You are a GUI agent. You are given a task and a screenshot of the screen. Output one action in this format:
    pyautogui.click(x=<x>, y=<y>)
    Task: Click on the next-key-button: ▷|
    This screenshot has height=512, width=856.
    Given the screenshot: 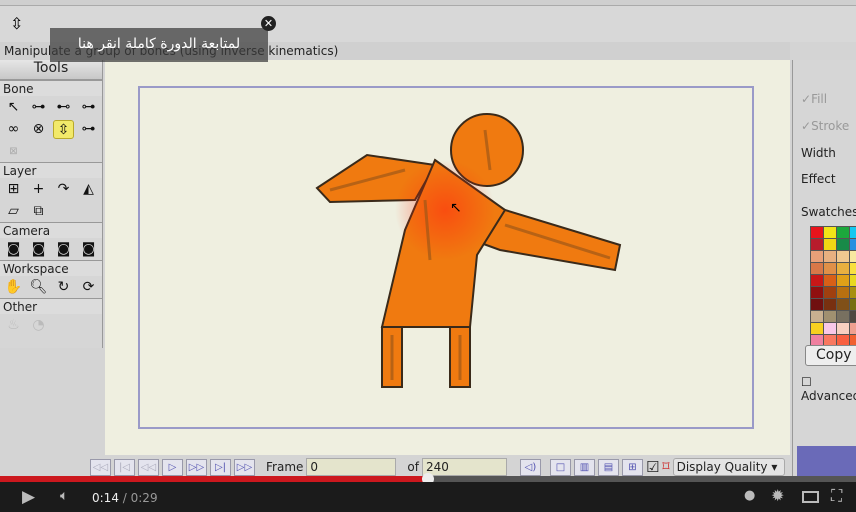 What is the action you would take?
    pyautogui.click(x=220, y=467)
    